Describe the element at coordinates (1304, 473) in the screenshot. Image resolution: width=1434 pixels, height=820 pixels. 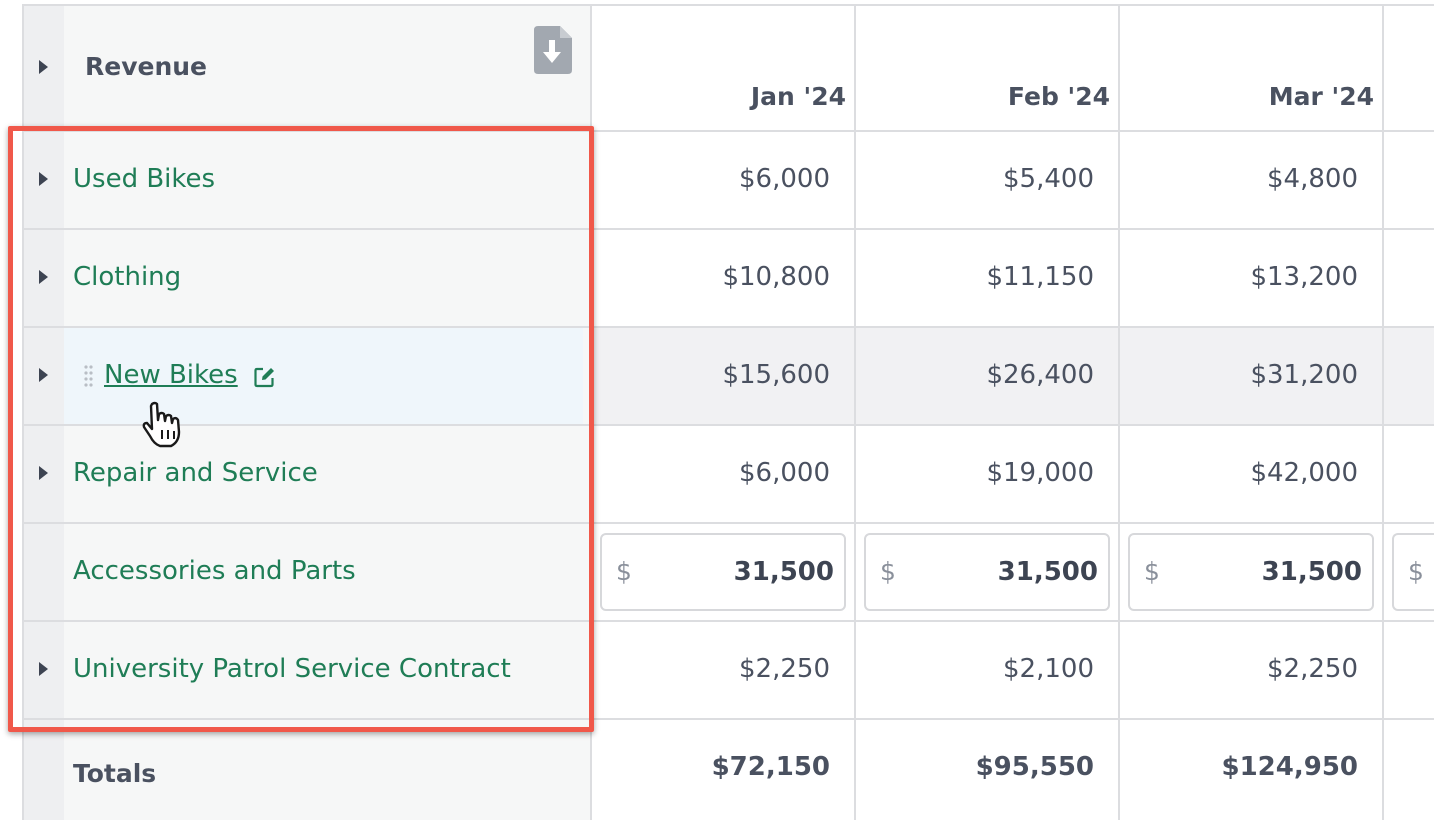
I see `cell-value: $42,000` at that location.